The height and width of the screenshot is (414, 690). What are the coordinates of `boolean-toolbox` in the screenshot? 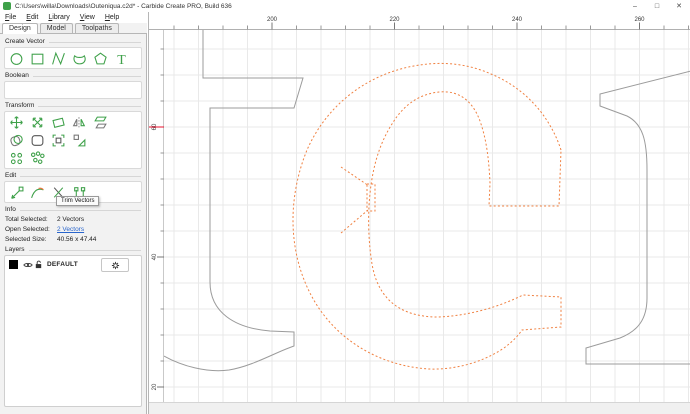 It's located at (73, 90).